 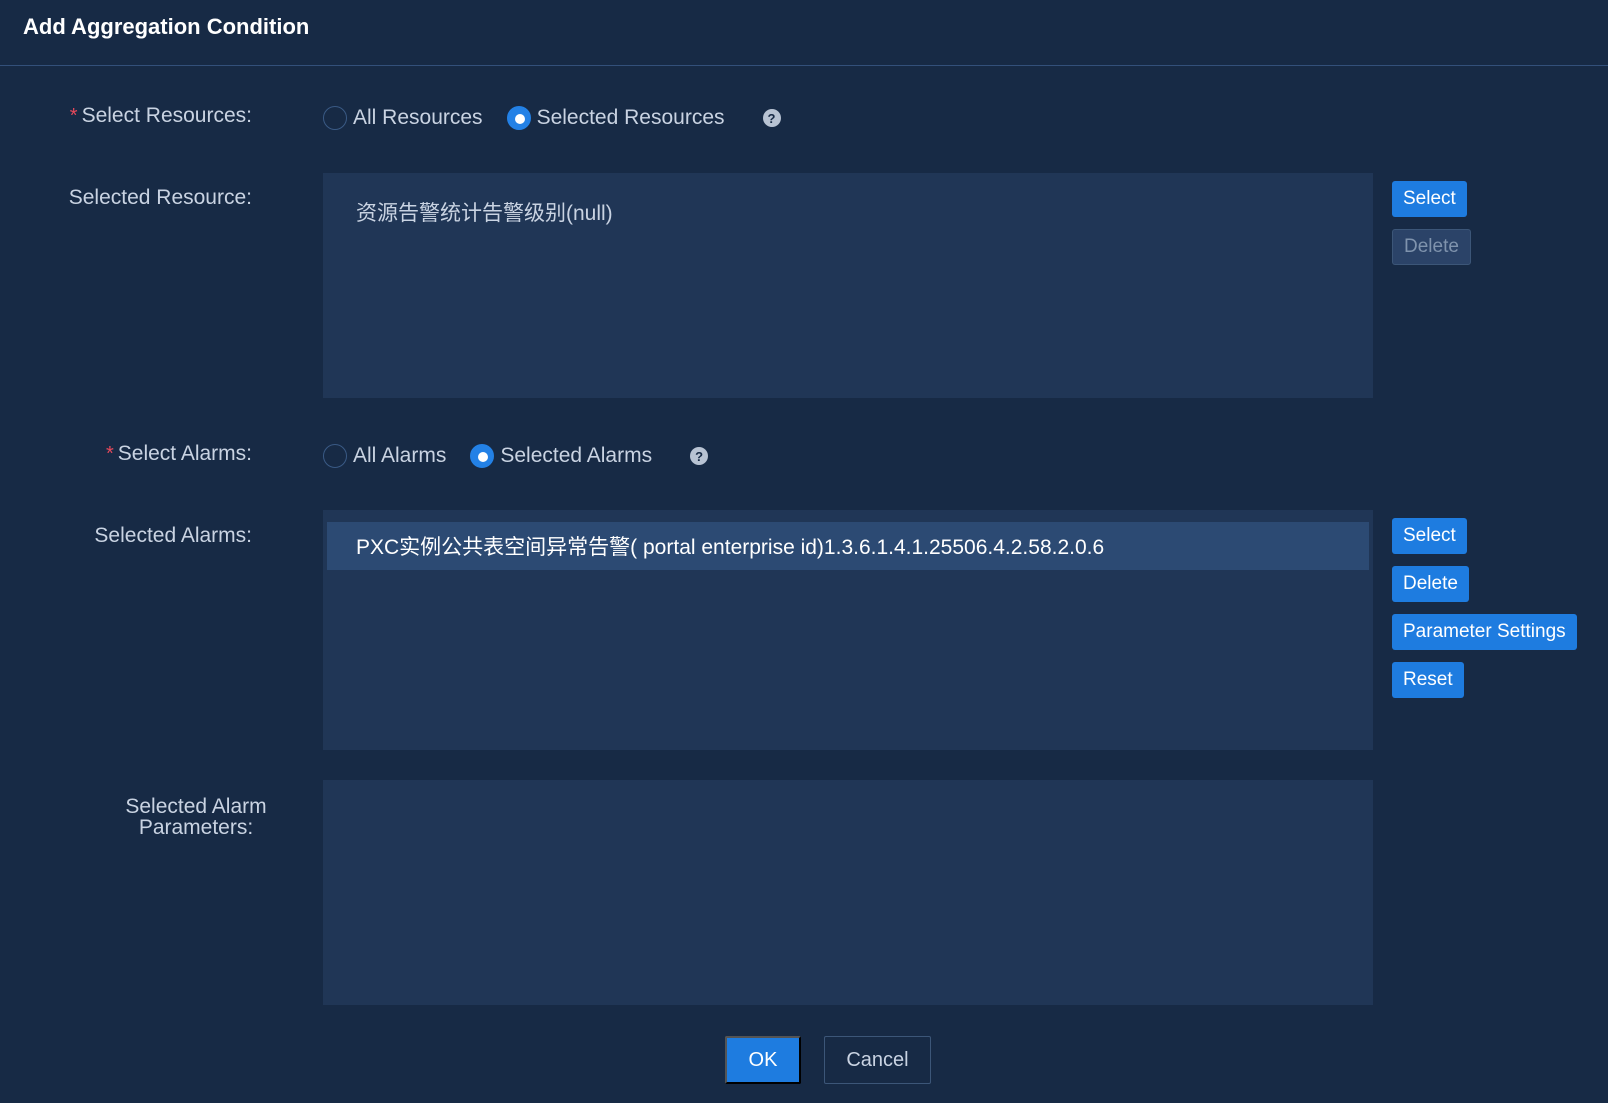 What do you see at coordinates (384, 456) in the screenshot?
I see `radio-all-alarms: All Alarms` at bounding box center [384, 456].